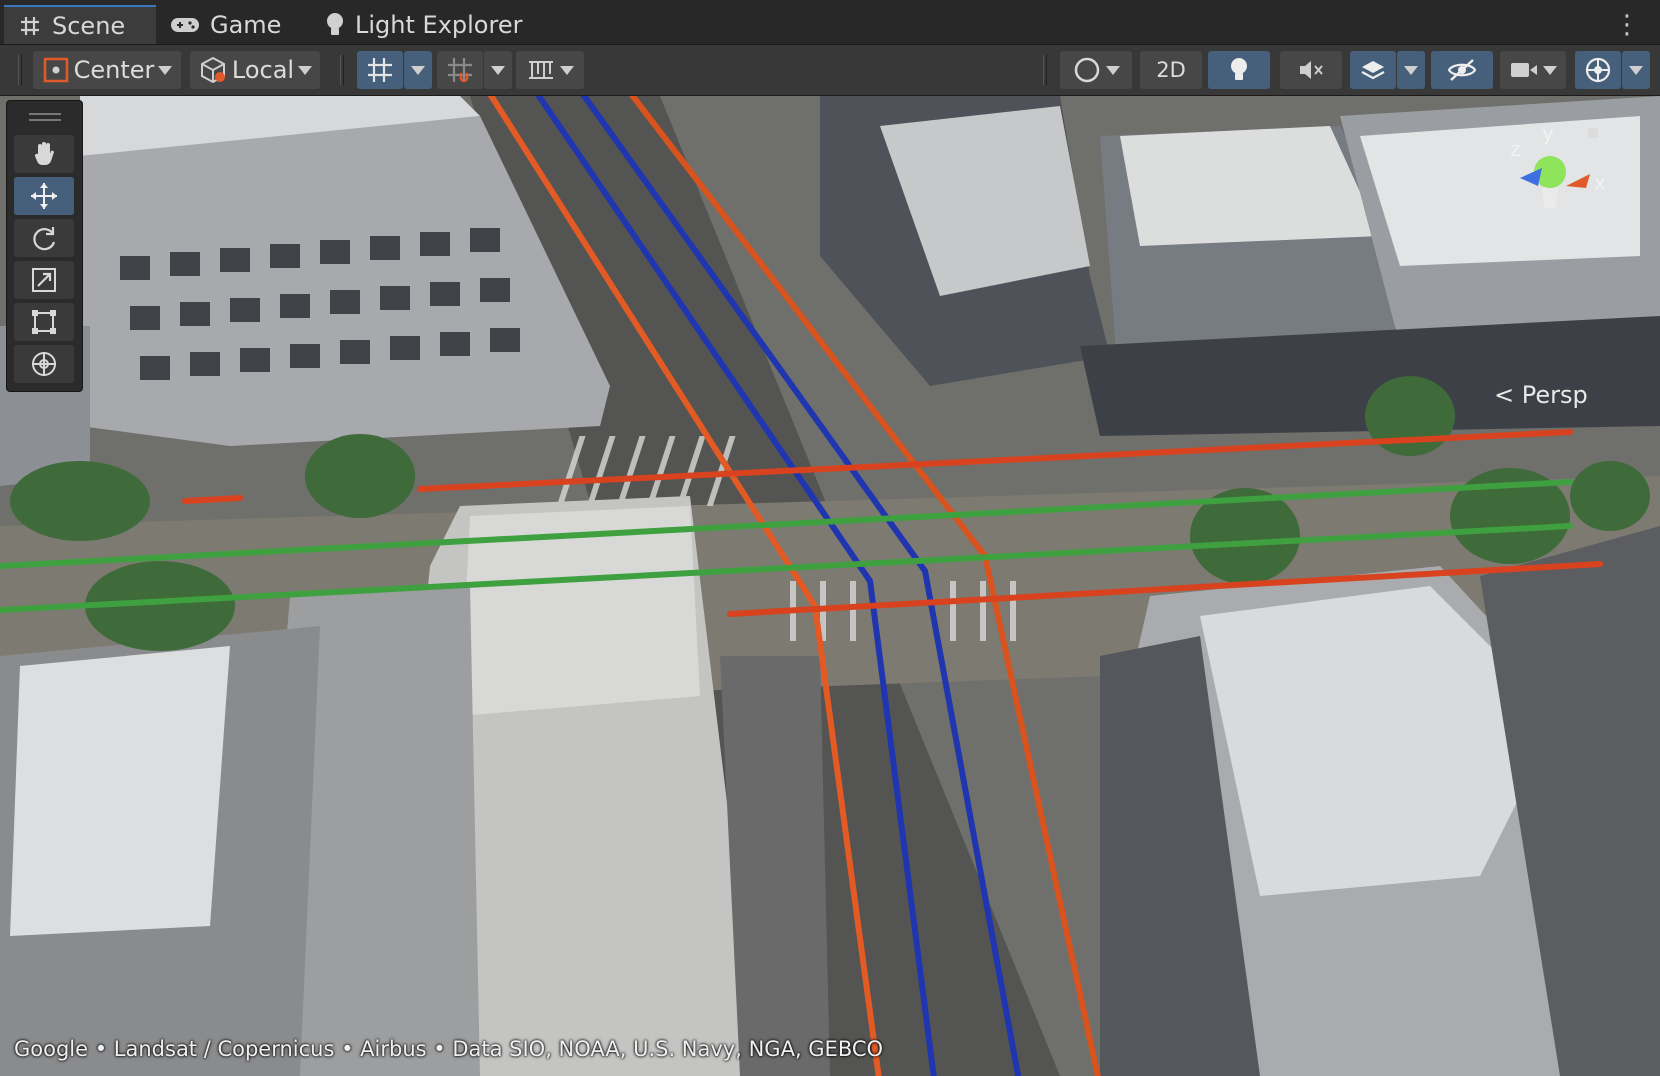  I want to click on rect-tool-icon, so click(44, 322).